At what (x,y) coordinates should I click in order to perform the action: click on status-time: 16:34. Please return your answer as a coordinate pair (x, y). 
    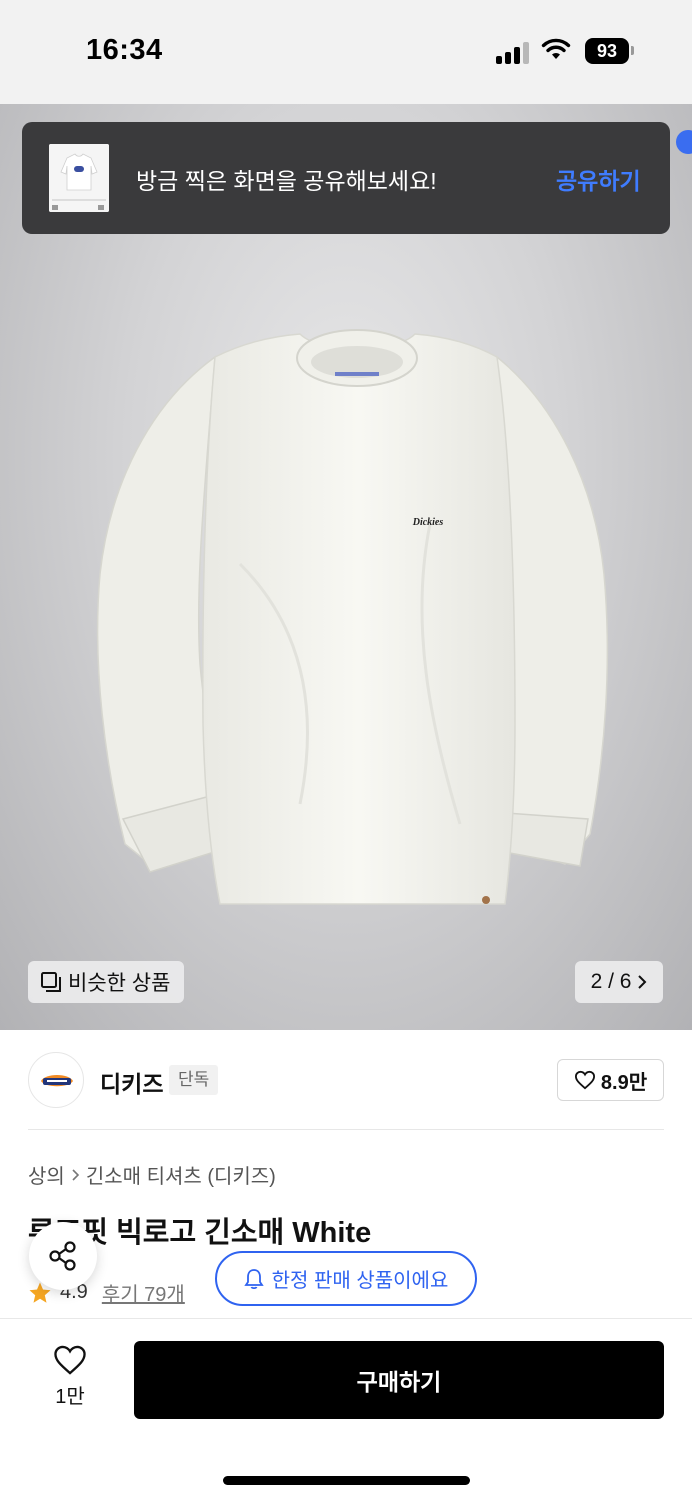
    Looking at the image, I should click on (124, 50).